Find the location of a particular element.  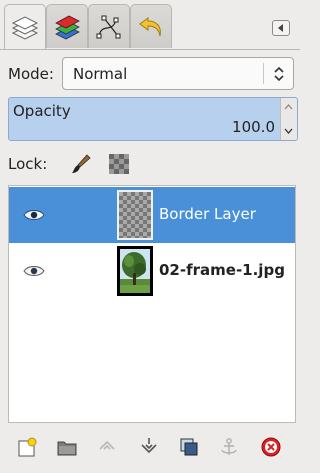

photo-thumbnail-image is located at coordinates (135, 271).